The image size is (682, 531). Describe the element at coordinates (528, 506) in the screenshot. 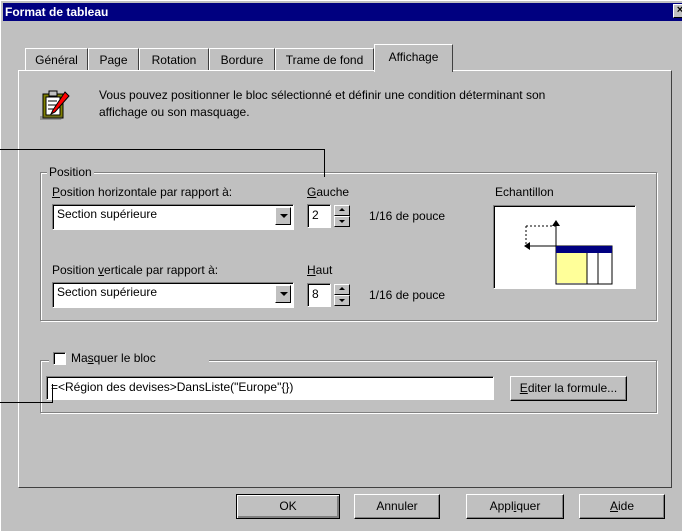

I see `apply-rest: quer` at that location.